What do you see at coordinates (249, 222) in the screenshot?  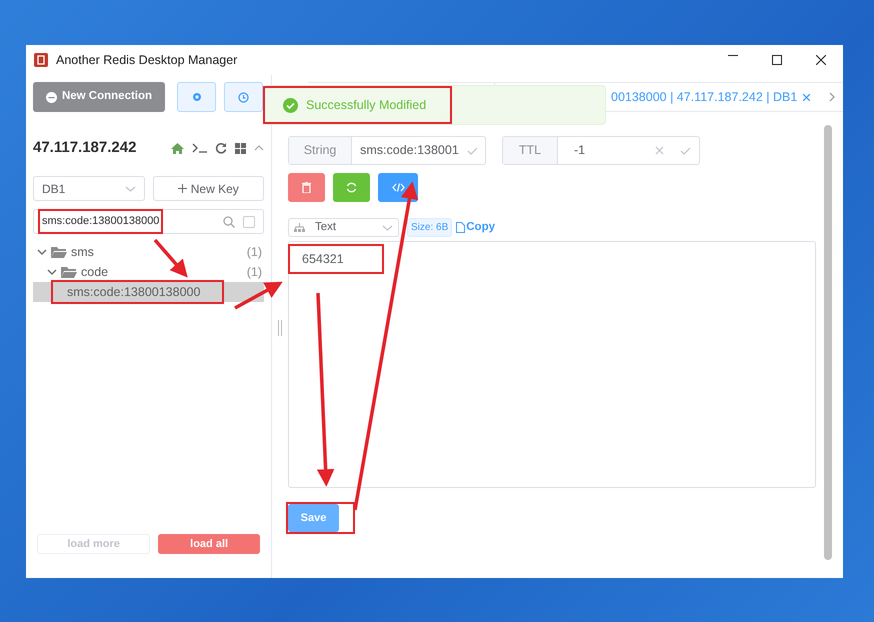 I see `exact-match-checkbox` at bounding box center [249, 222].